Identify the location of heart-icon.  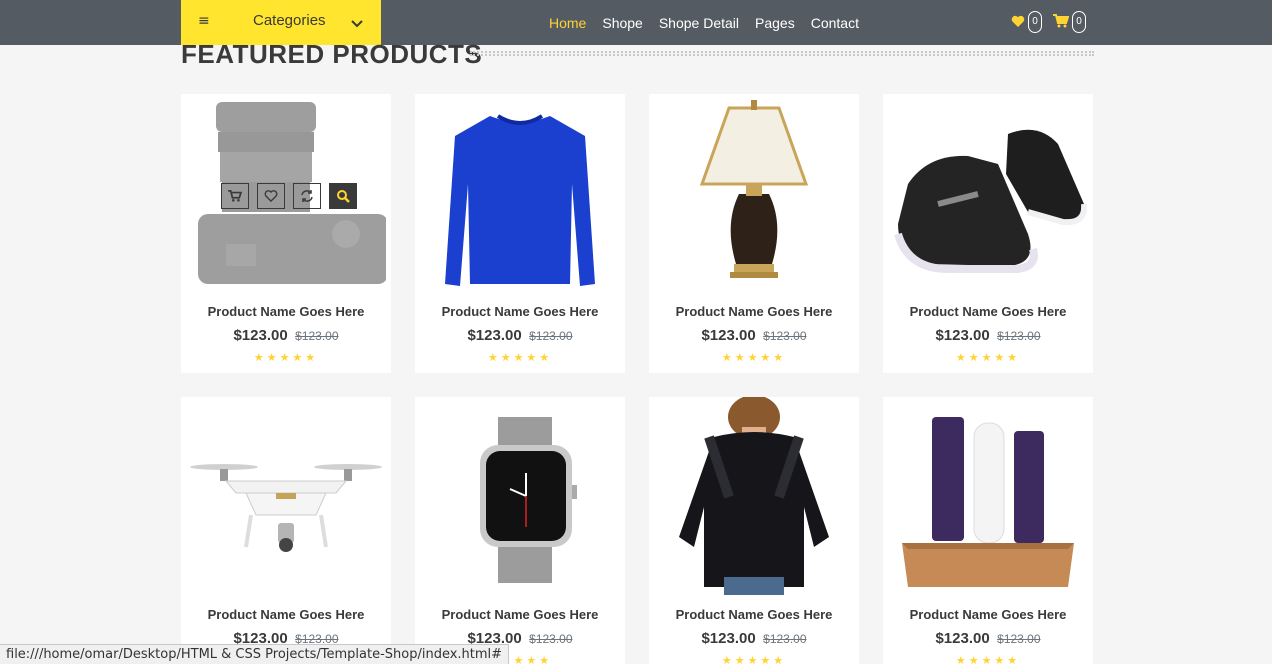
(1018, 22).